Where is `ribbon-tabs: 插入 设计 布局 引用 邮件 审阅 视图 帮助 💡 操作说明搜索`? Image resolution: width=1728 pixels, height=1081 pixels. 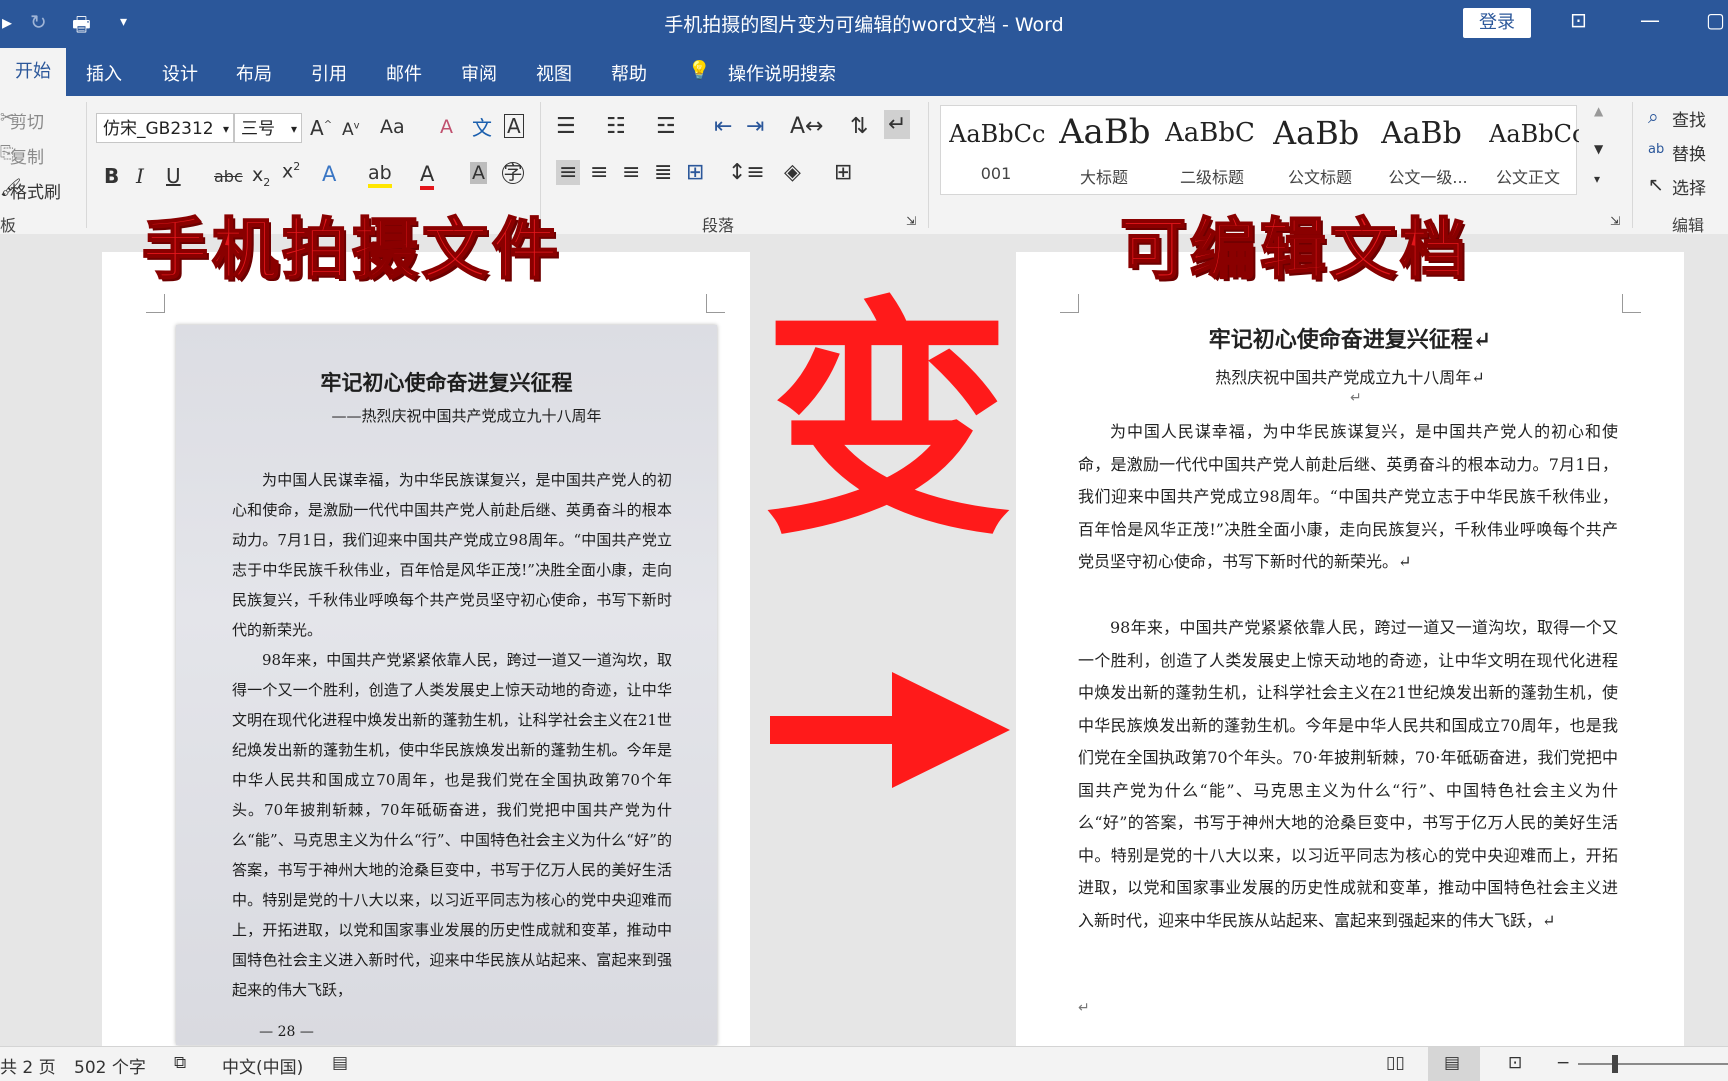
ribbon-tabs: 插入 设计 布局 引用 邮件 审阅 视图 帮助 💡 操作说明搜索 is located at coordinates (864, 72).